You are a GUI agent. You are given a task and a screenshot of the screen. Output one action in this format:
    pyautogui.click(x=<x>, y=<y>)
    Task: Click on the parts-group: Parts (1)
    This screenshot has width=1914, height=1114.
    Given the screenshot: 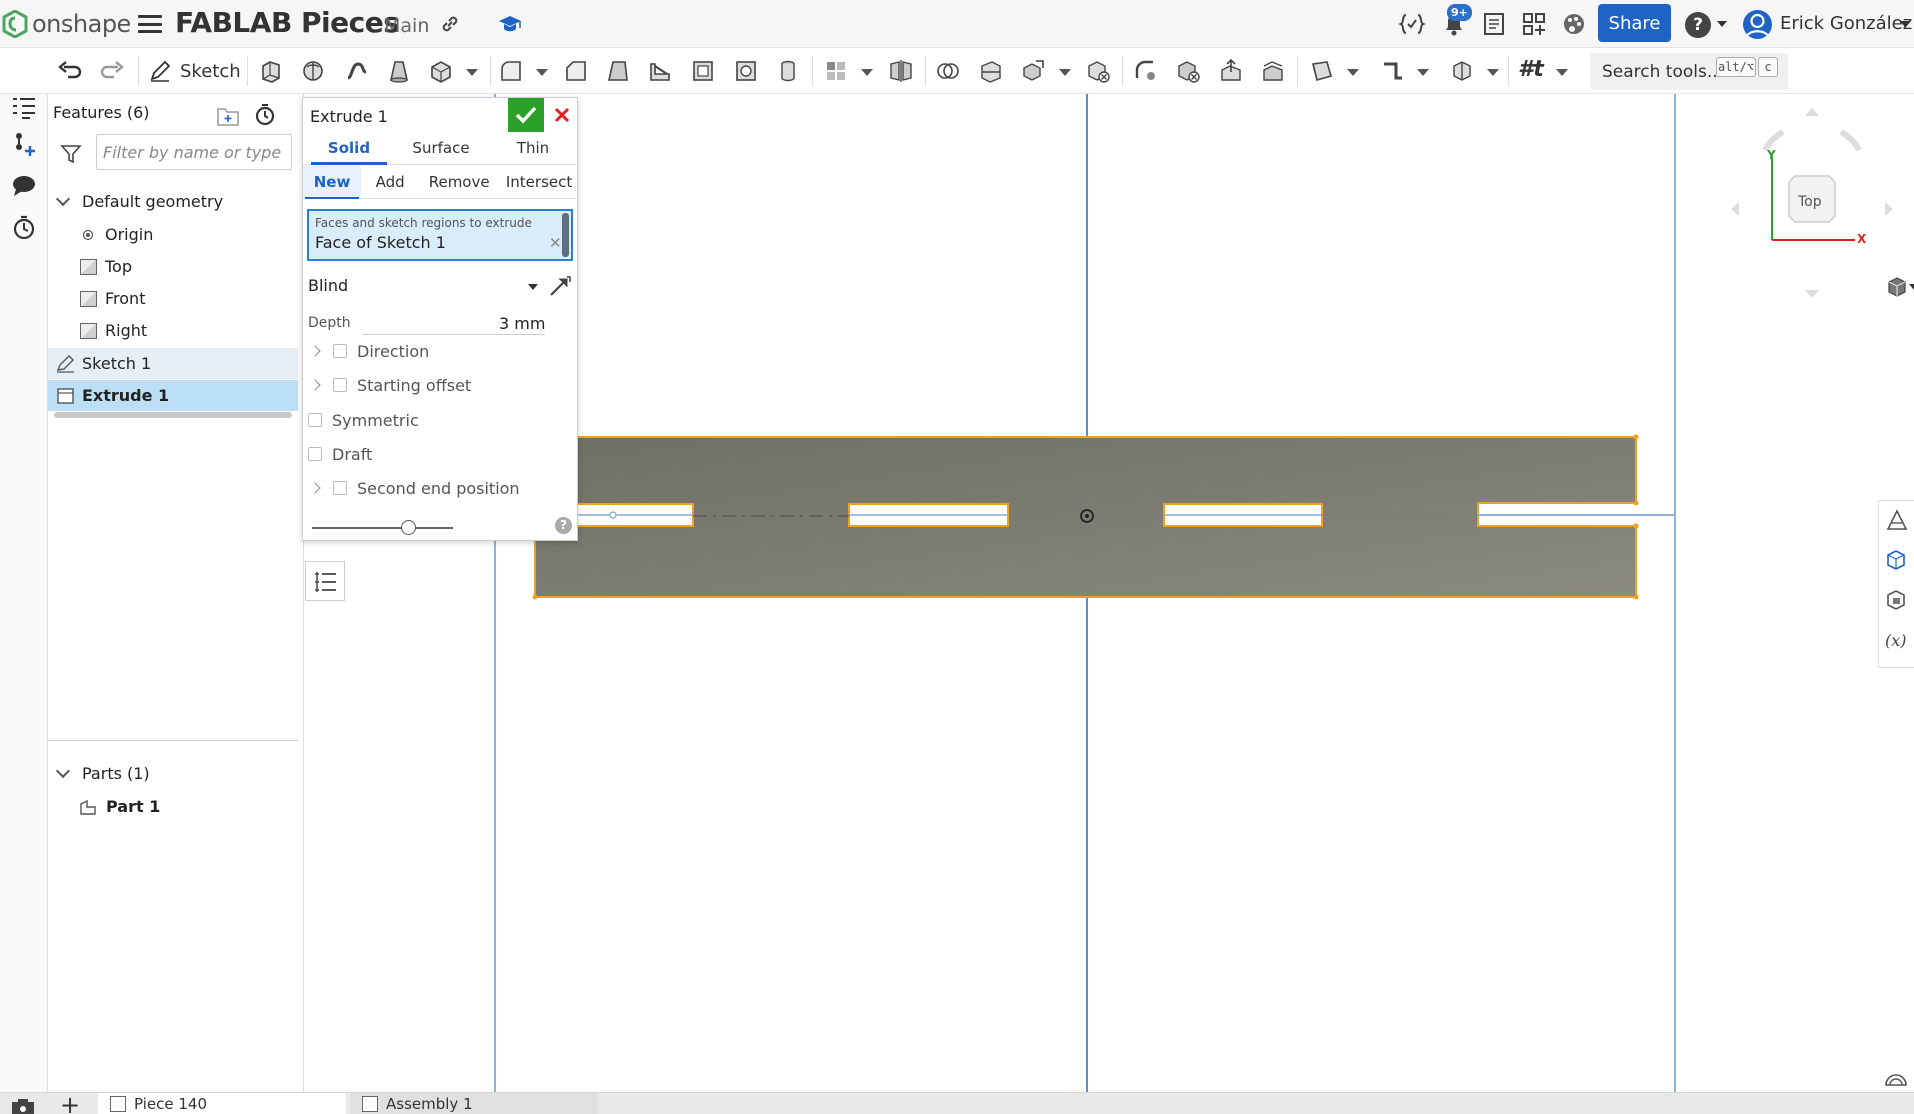 What is the action you would take?
    pyautogui.click(x=173, y=773)
    